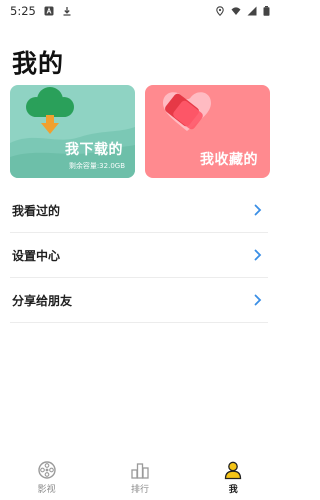 The height and width of the screenshot is (500, 320). Describe the element at coordinates (236, 11) in the screenshot. I see `wifi-icon` at that location.